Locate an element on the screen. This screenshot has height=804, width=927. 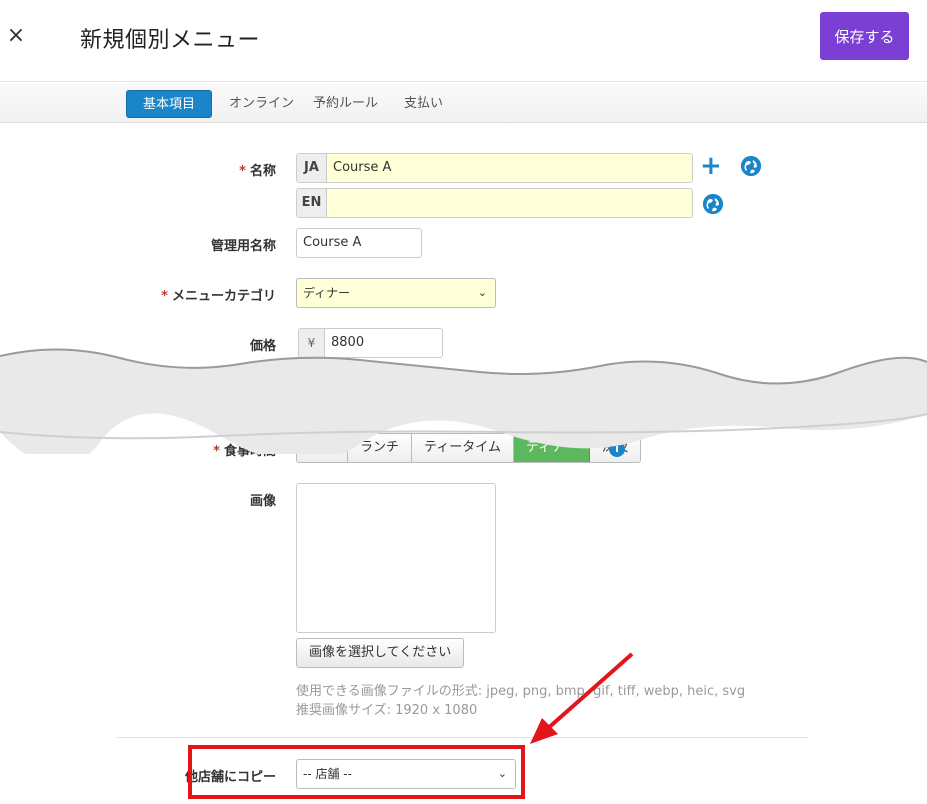
name-en-input is located at coordinates (509, 203).